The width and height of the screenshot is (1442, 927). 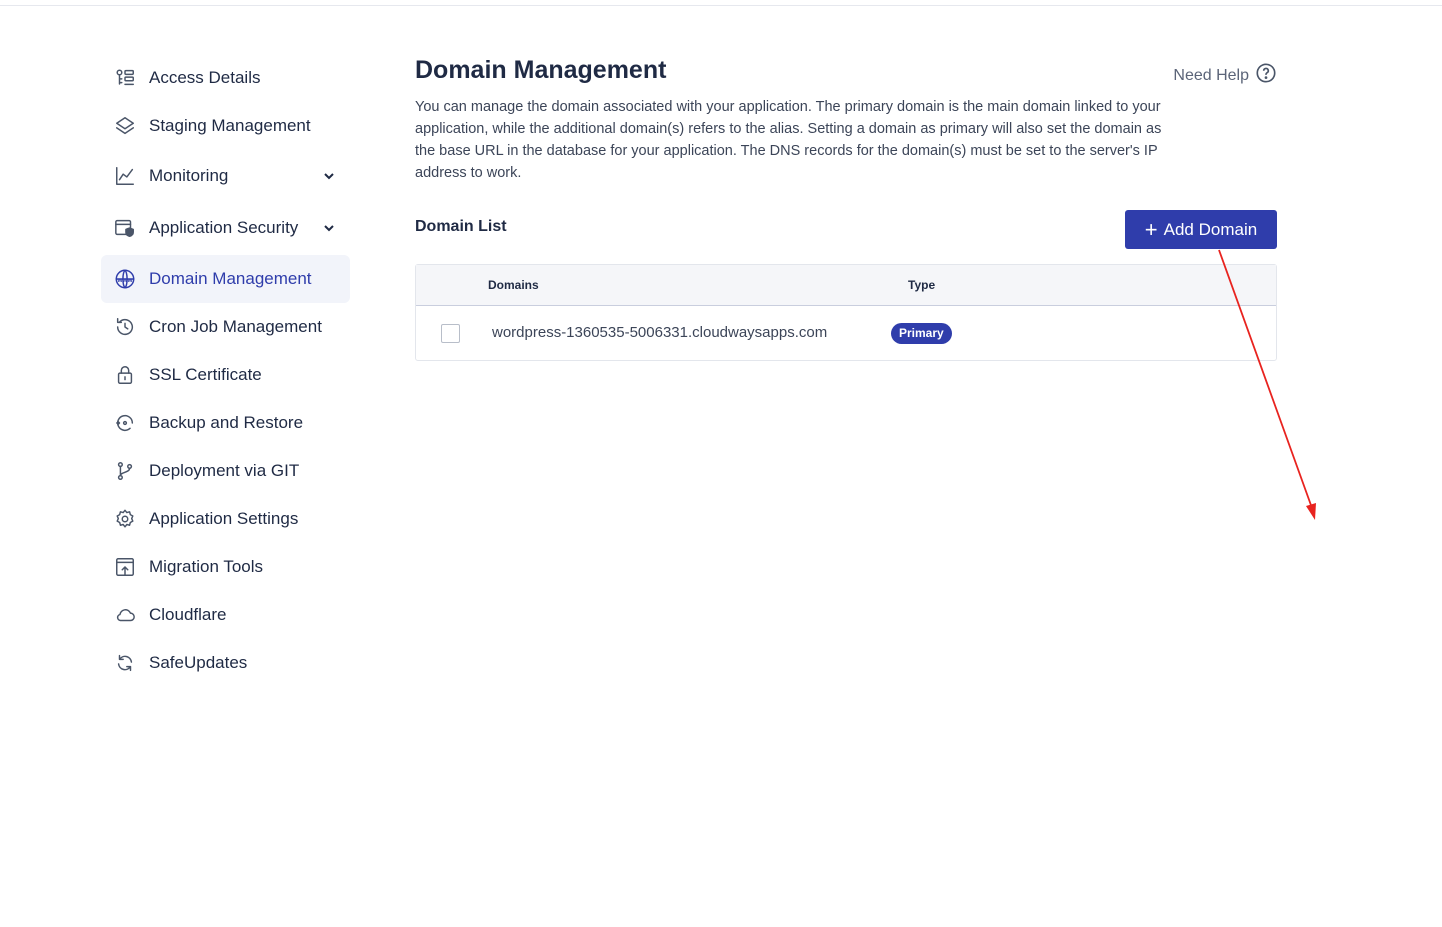 I want to click on sidebar-item-application-settings: Application Settings, so click(x=225, y=519).